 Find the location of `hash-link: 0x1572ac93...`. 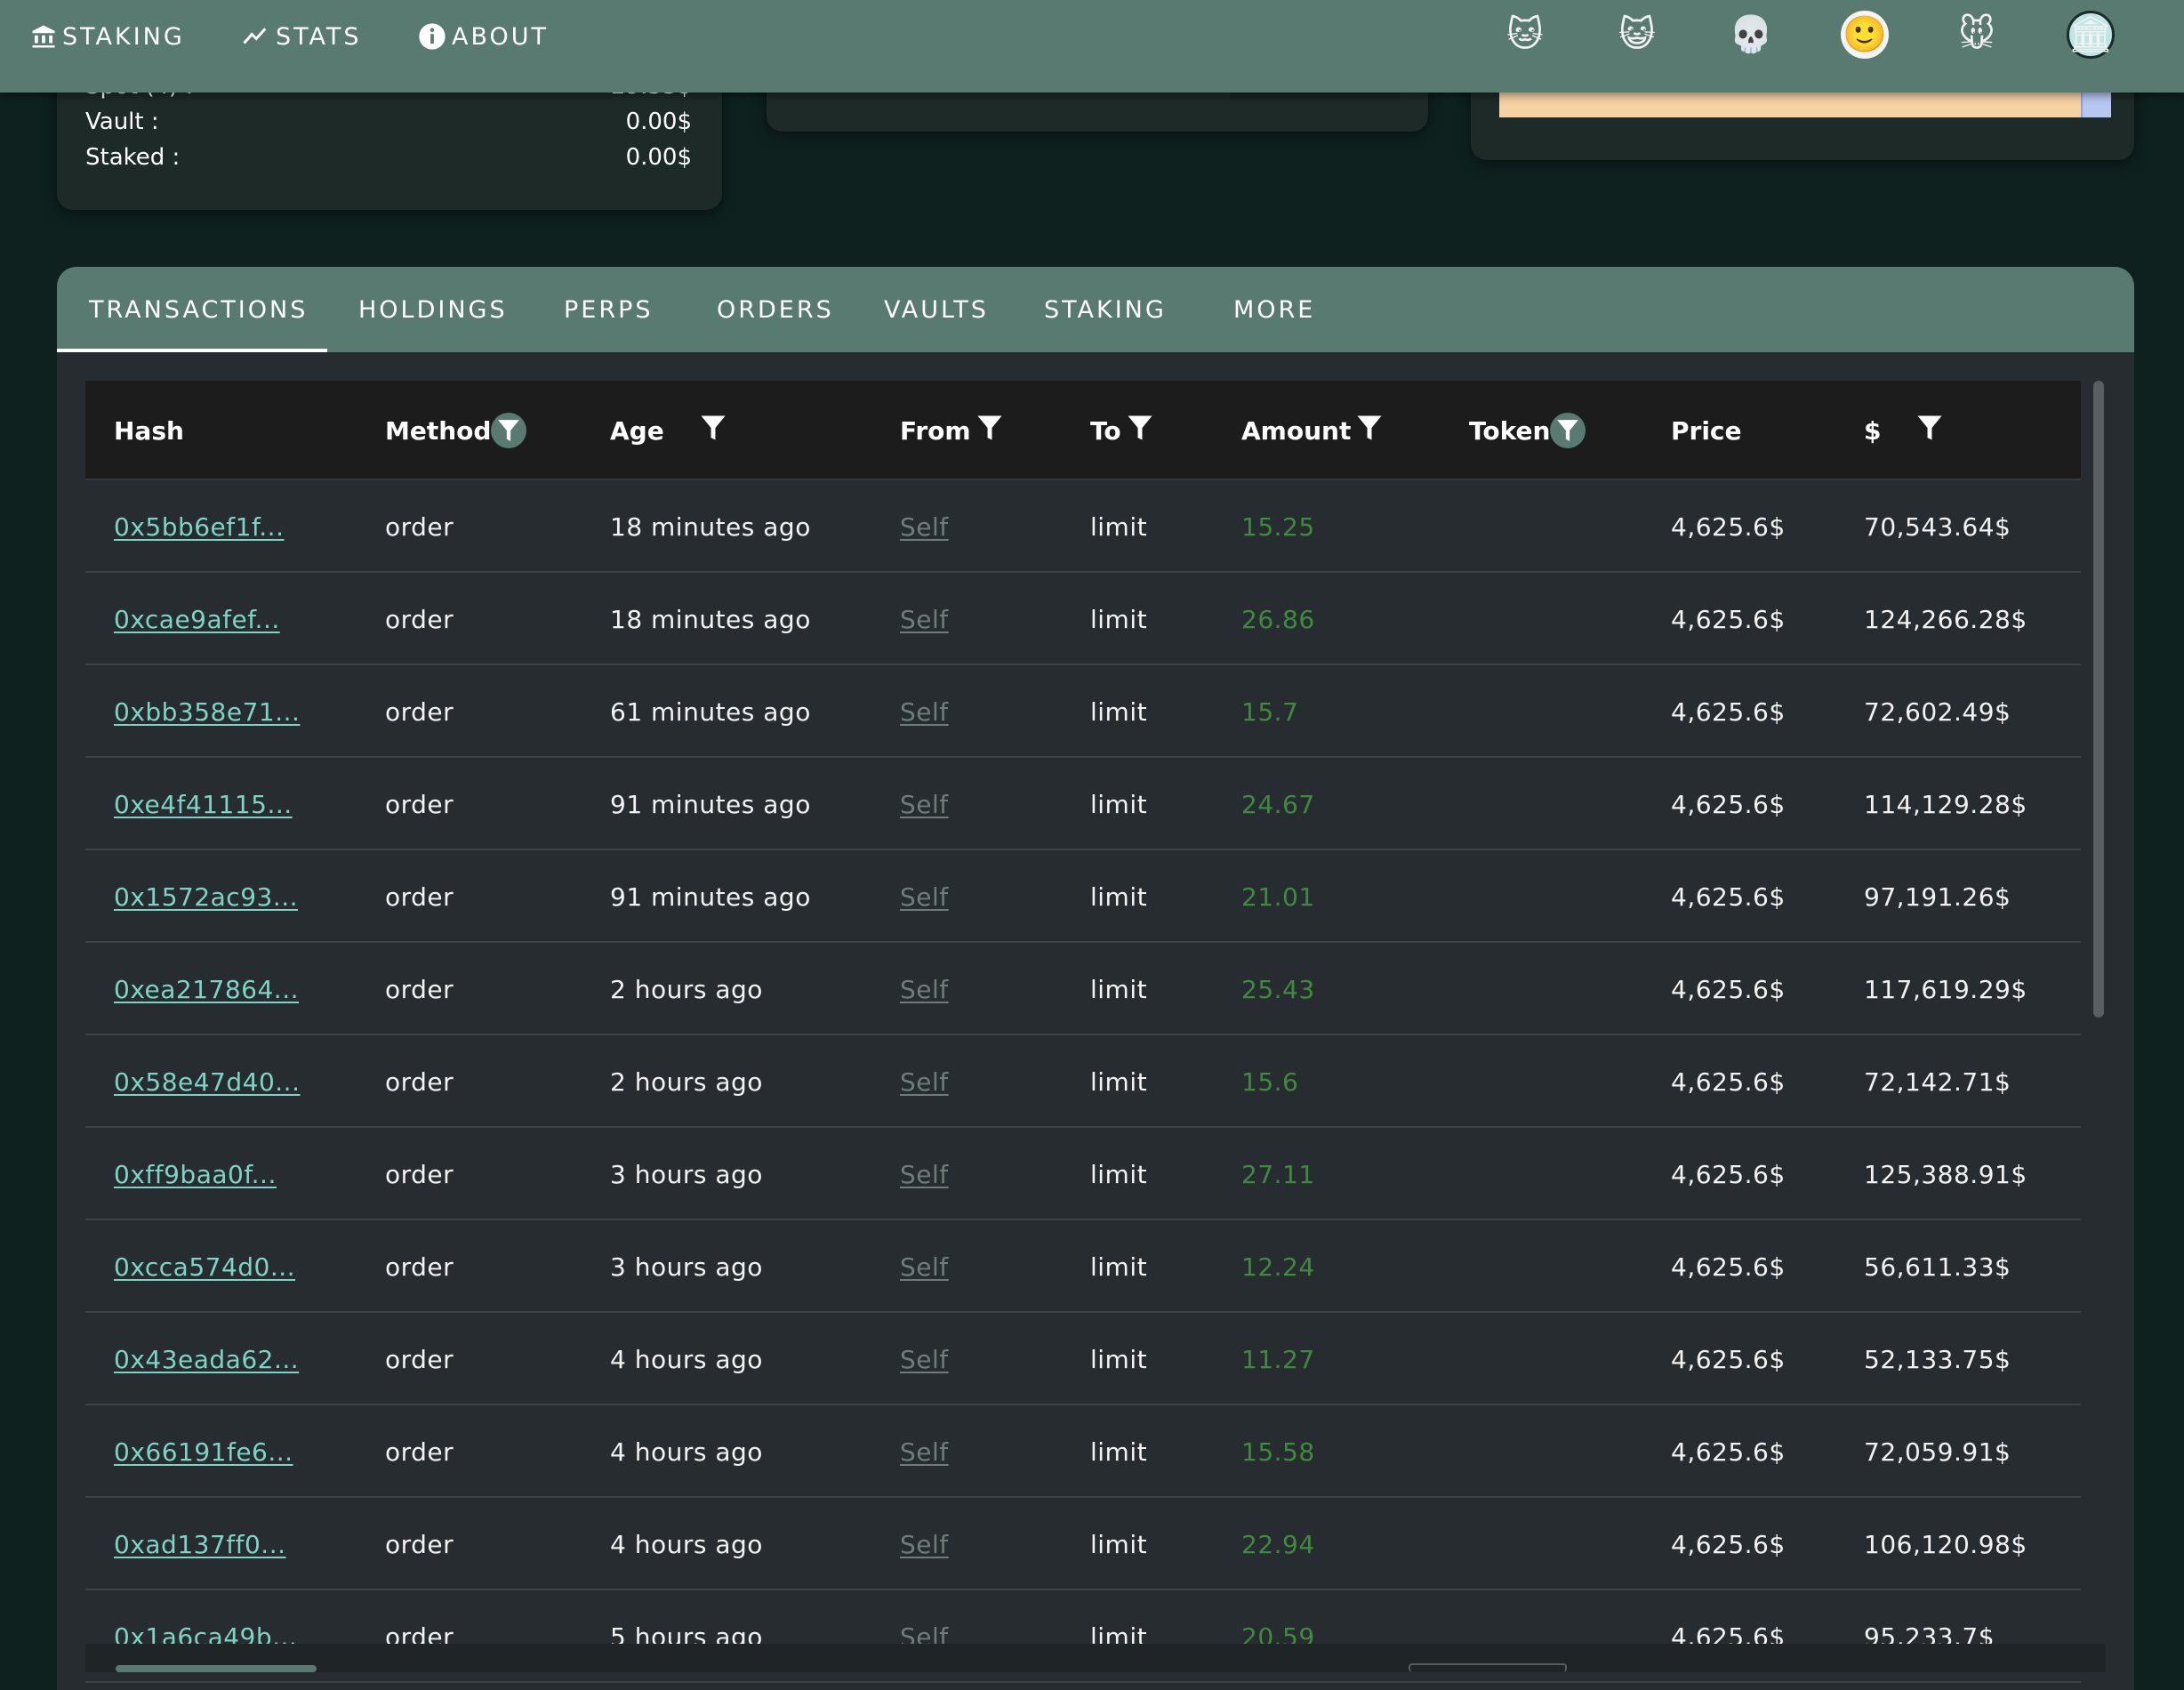

hash-link: 0x1572ac93... is located at coordinates (206, 897).